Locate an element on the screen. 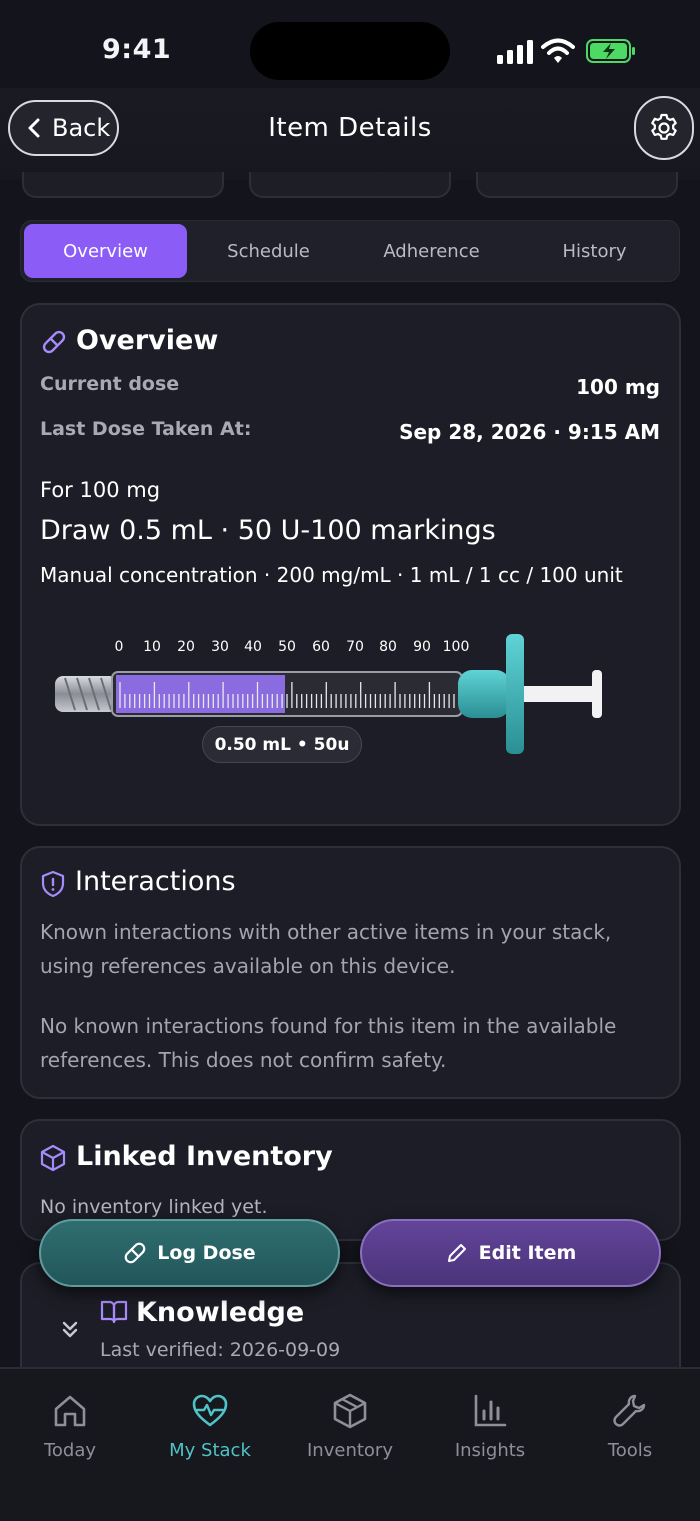  tabbar-item-my-stack: My Stack is located at coordinates (210, 1426).